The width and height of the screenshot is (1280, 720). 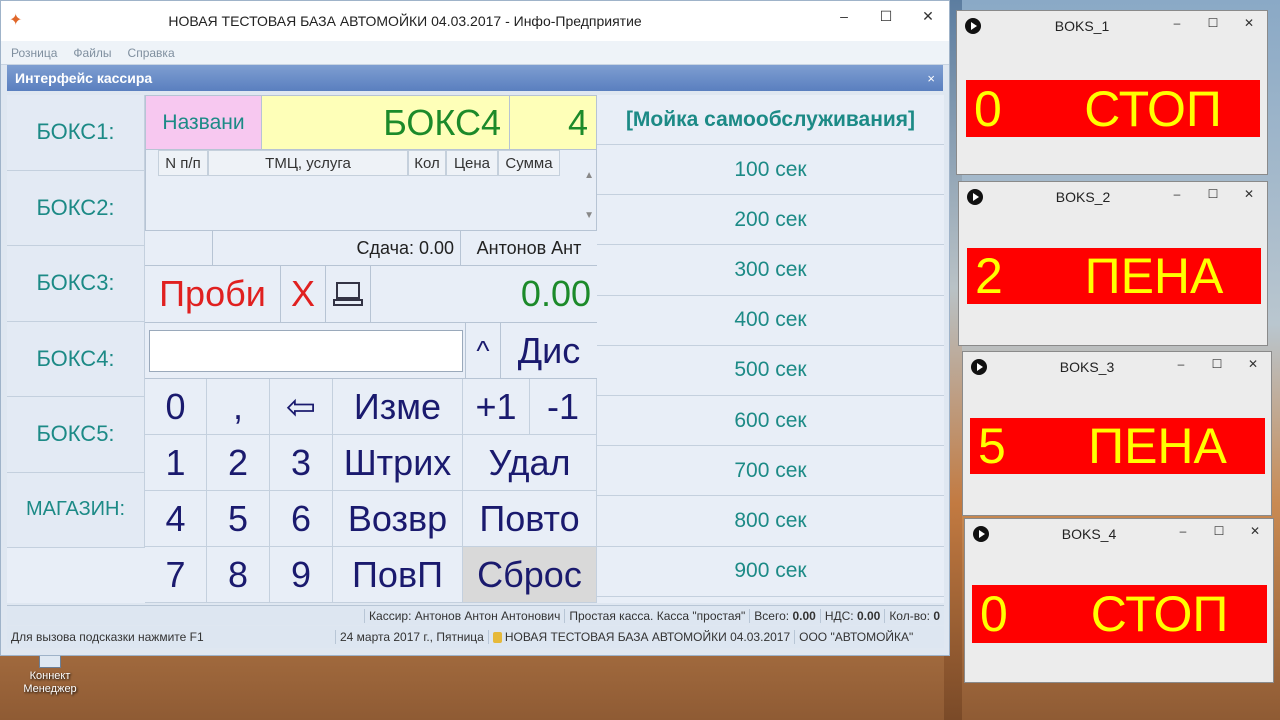 What do you see at coordinates (483, 350) in the screenshot?
I see `caret-up-button: ^` at bounding box center [483, 350].